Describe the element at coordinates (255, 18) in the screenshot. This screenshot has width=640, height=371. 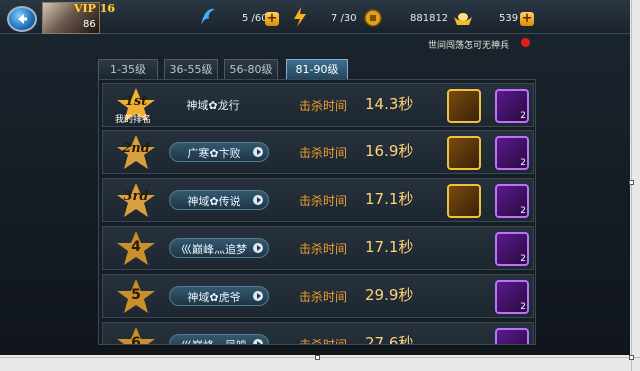
I see `stamina-value: 5 /60` at that location.